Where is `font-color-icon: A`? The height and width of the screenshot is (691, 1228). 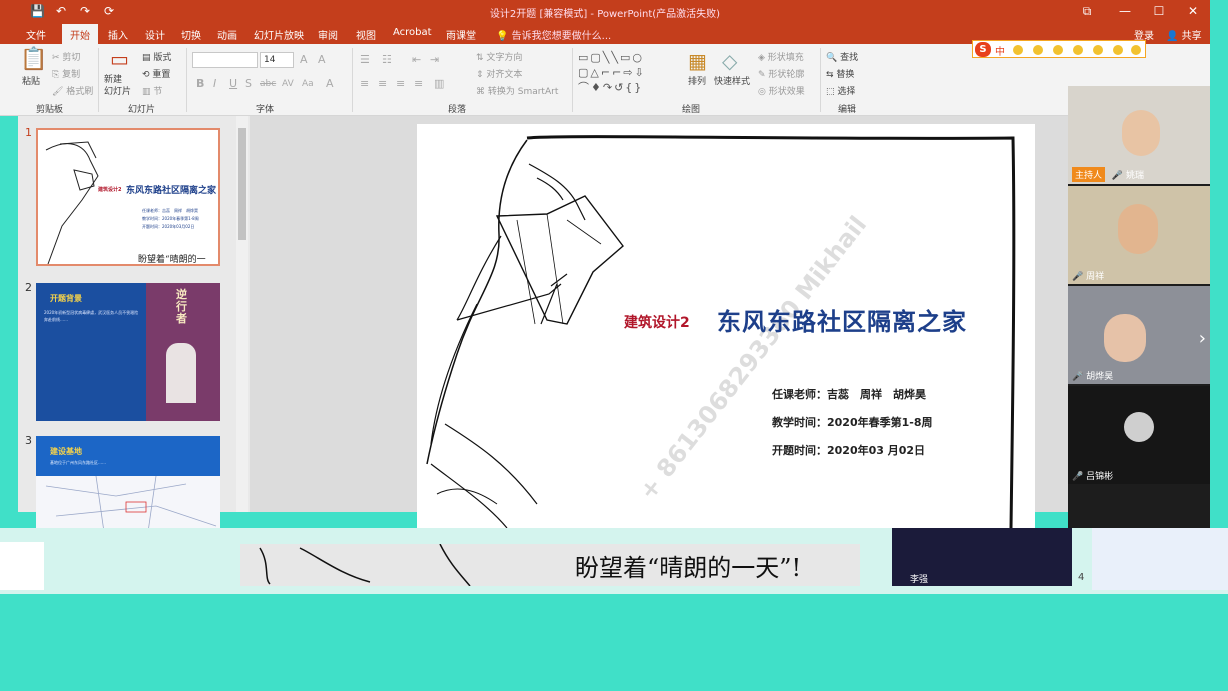
font-color-icon: A is located at coordinates (330, 84).